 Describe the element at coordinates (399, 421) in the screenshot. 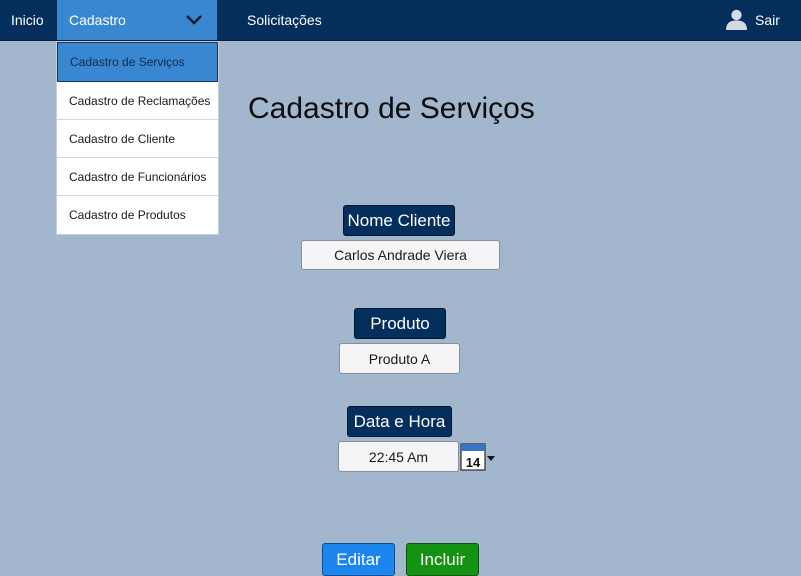

I see `data-hora-label: Data e Hora` at that location.